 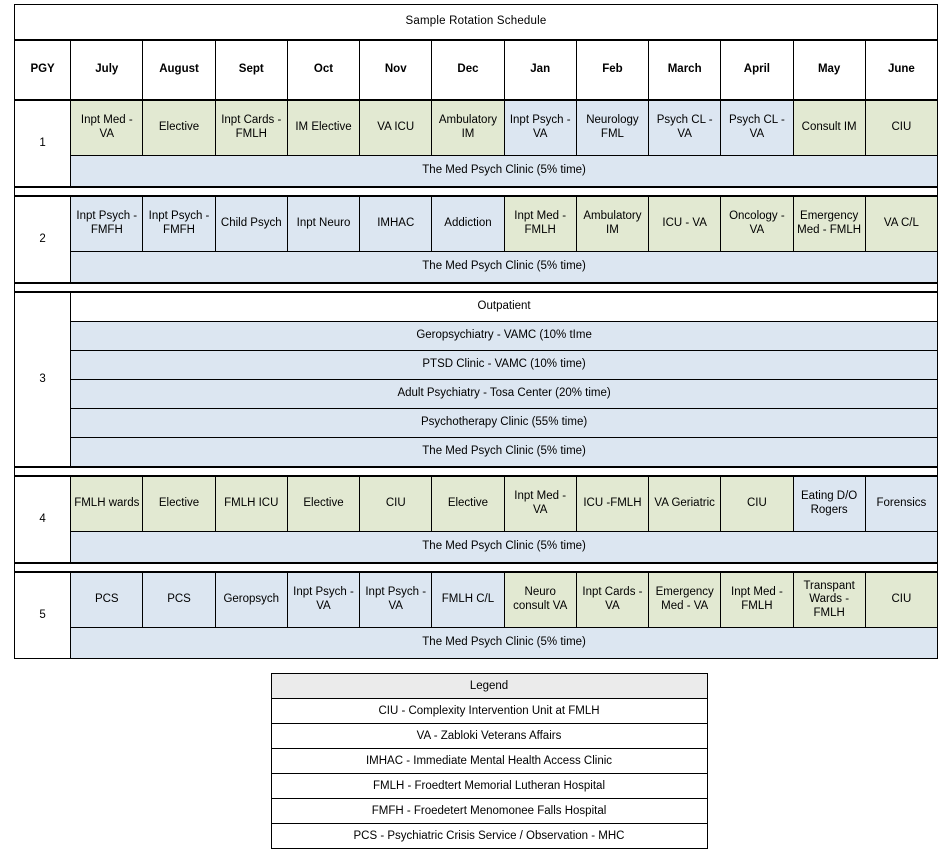 I want to click on rotation-cell: FMLH C/L, so click(x=468, y=600).